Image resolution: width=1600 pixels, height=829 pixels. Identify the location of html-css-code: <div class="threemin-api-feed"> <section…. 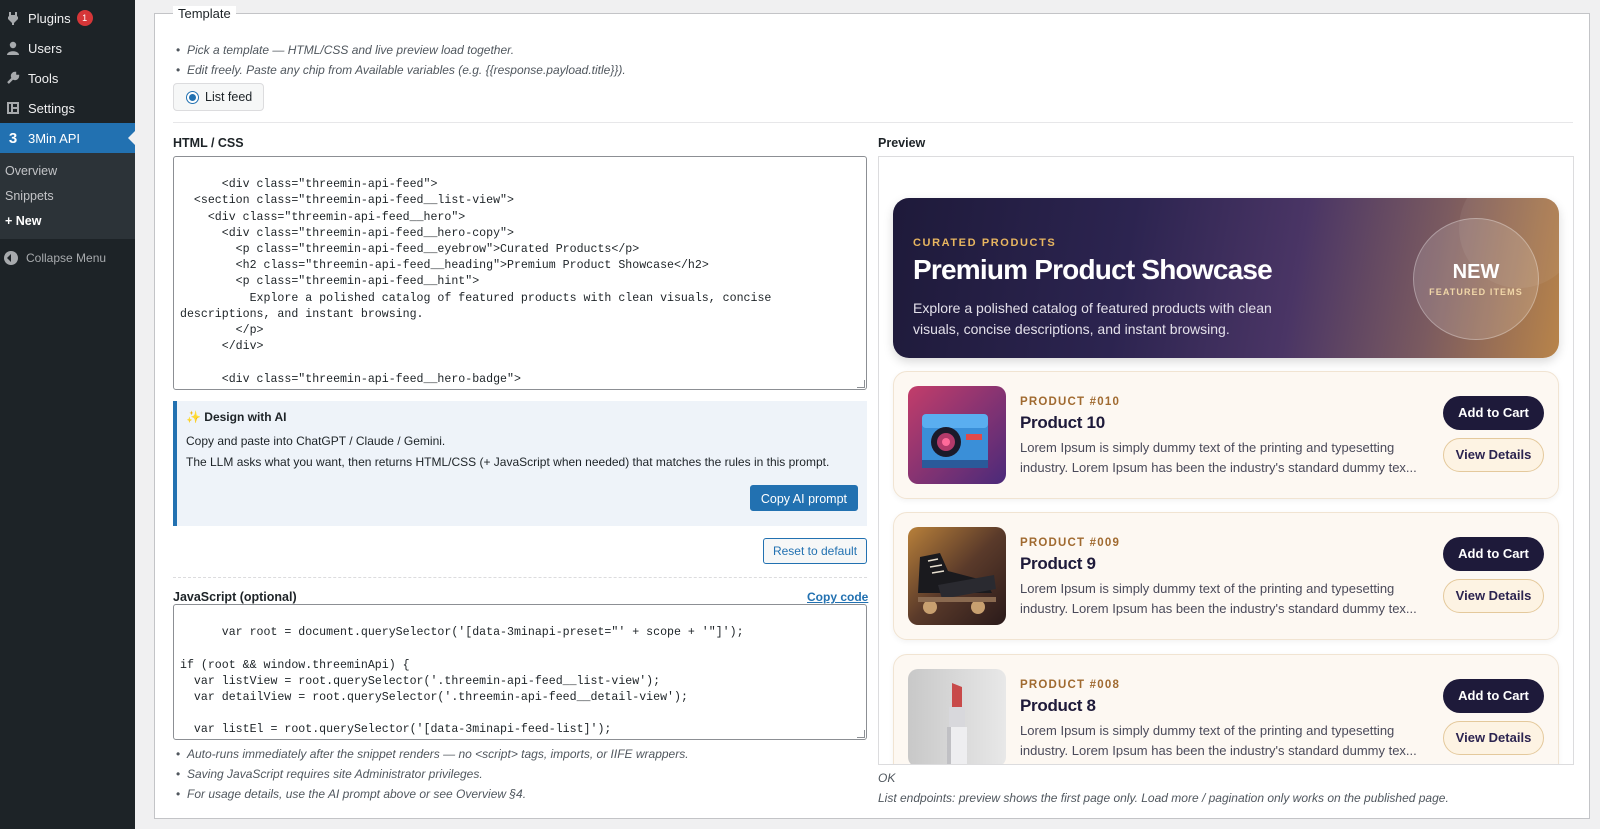
(476, 283).